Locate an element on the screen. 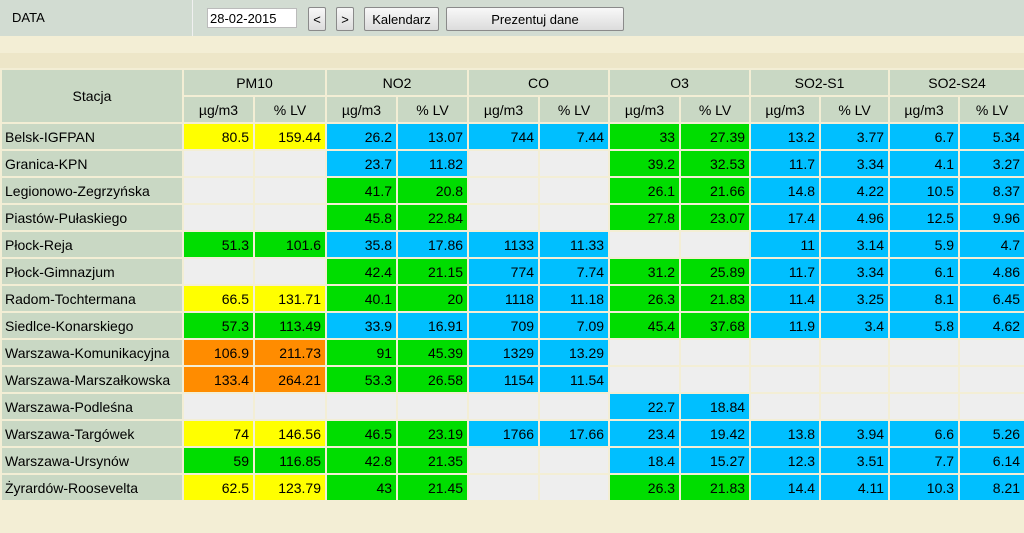 This screenshot has height=533, width=1024. concentration-cell: 13.8 is located at coordinates (785, 433).